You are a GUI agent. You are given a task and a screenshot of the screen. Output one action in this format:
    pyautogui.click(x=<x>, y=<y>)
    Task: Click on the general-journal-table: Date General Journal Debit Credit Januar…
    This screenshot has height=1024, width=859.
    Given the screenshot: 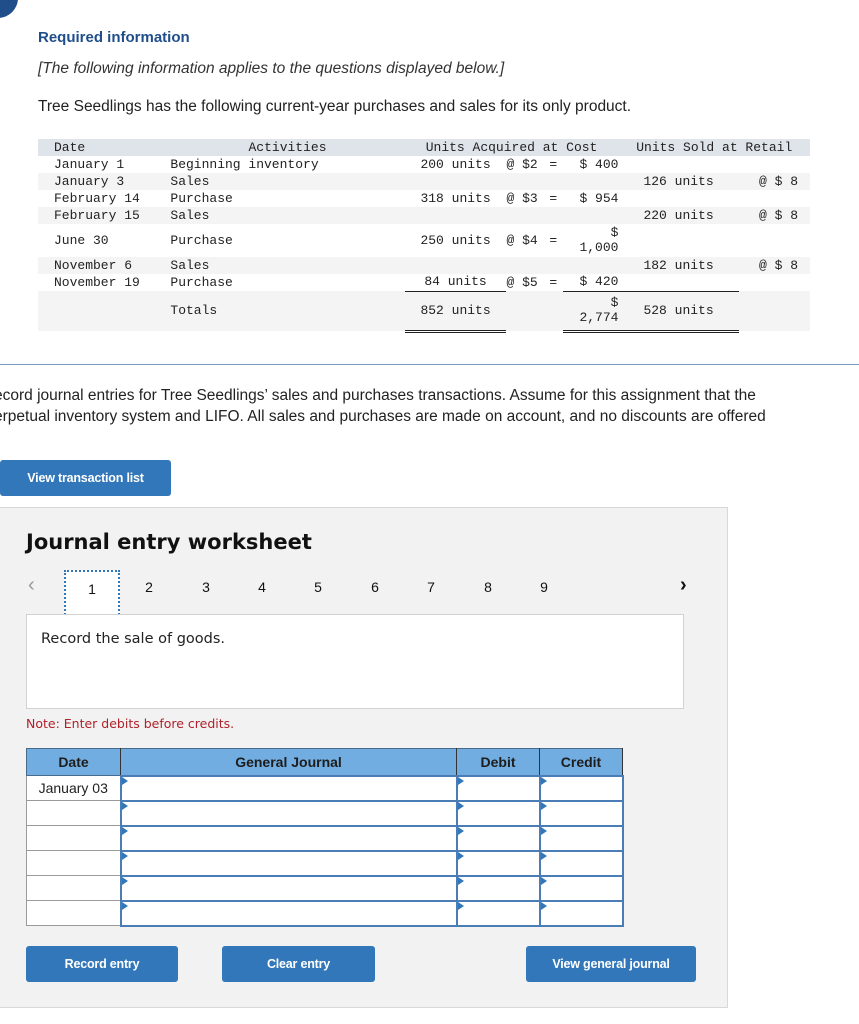 What is the action you would take?
    pyautogui.click(x=325, y=837)
    